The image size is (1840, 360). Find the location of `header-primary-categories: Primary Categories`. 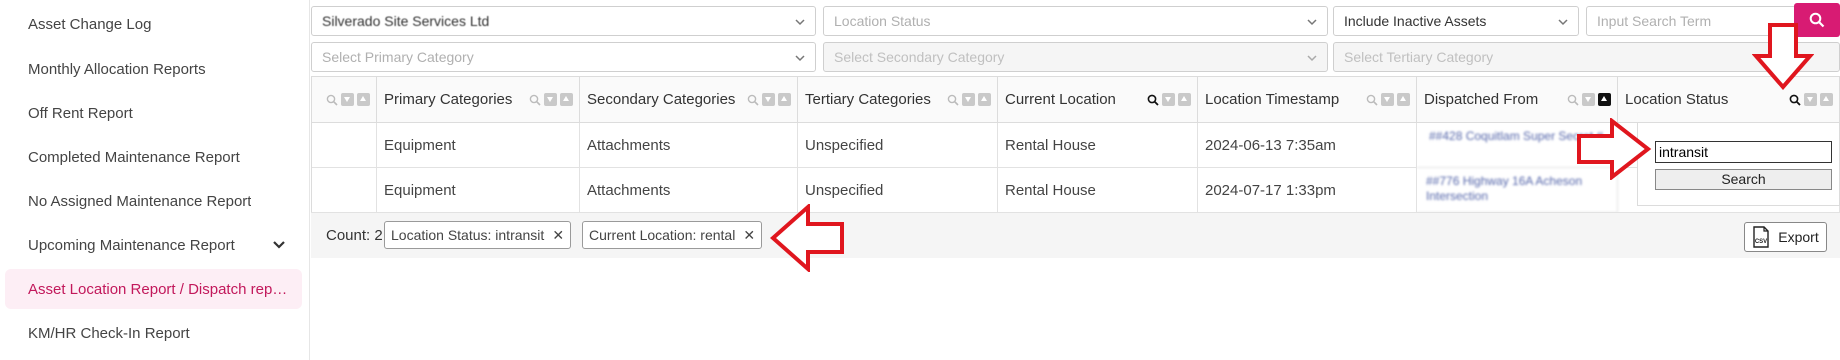

header-primary-categories: Primary Categories is located at coordinates (478, 100).